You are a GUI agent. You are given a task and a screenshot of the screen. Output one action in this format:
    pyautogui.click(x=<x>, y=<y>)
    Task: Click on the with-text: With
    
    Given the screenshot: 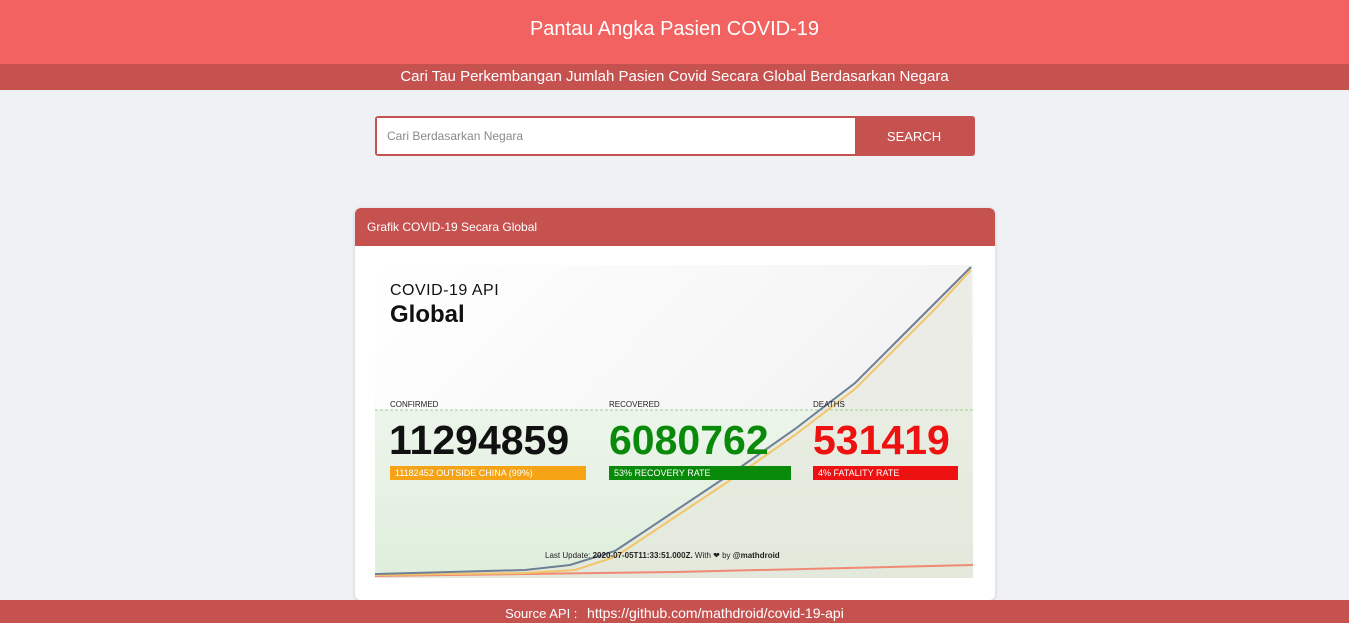 What is the action you would take?
    pyautogui.click(x=702, y=555)
    